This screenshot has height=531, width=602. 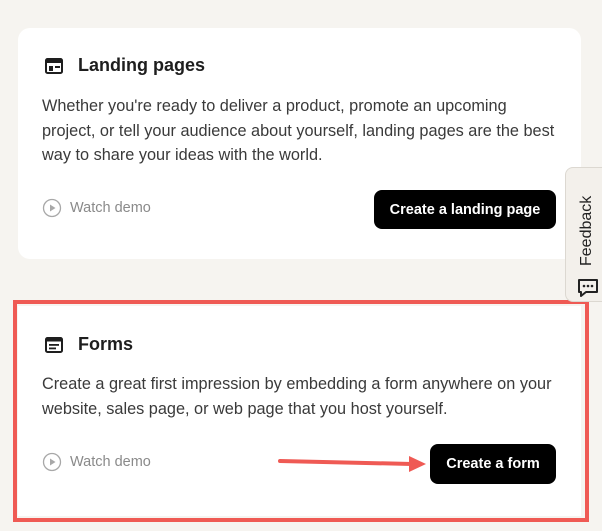 What do you see at coordinates (352, 464) in the screenshot?
I see `annotation-arrow-icon` at bounding box center [352, 464].